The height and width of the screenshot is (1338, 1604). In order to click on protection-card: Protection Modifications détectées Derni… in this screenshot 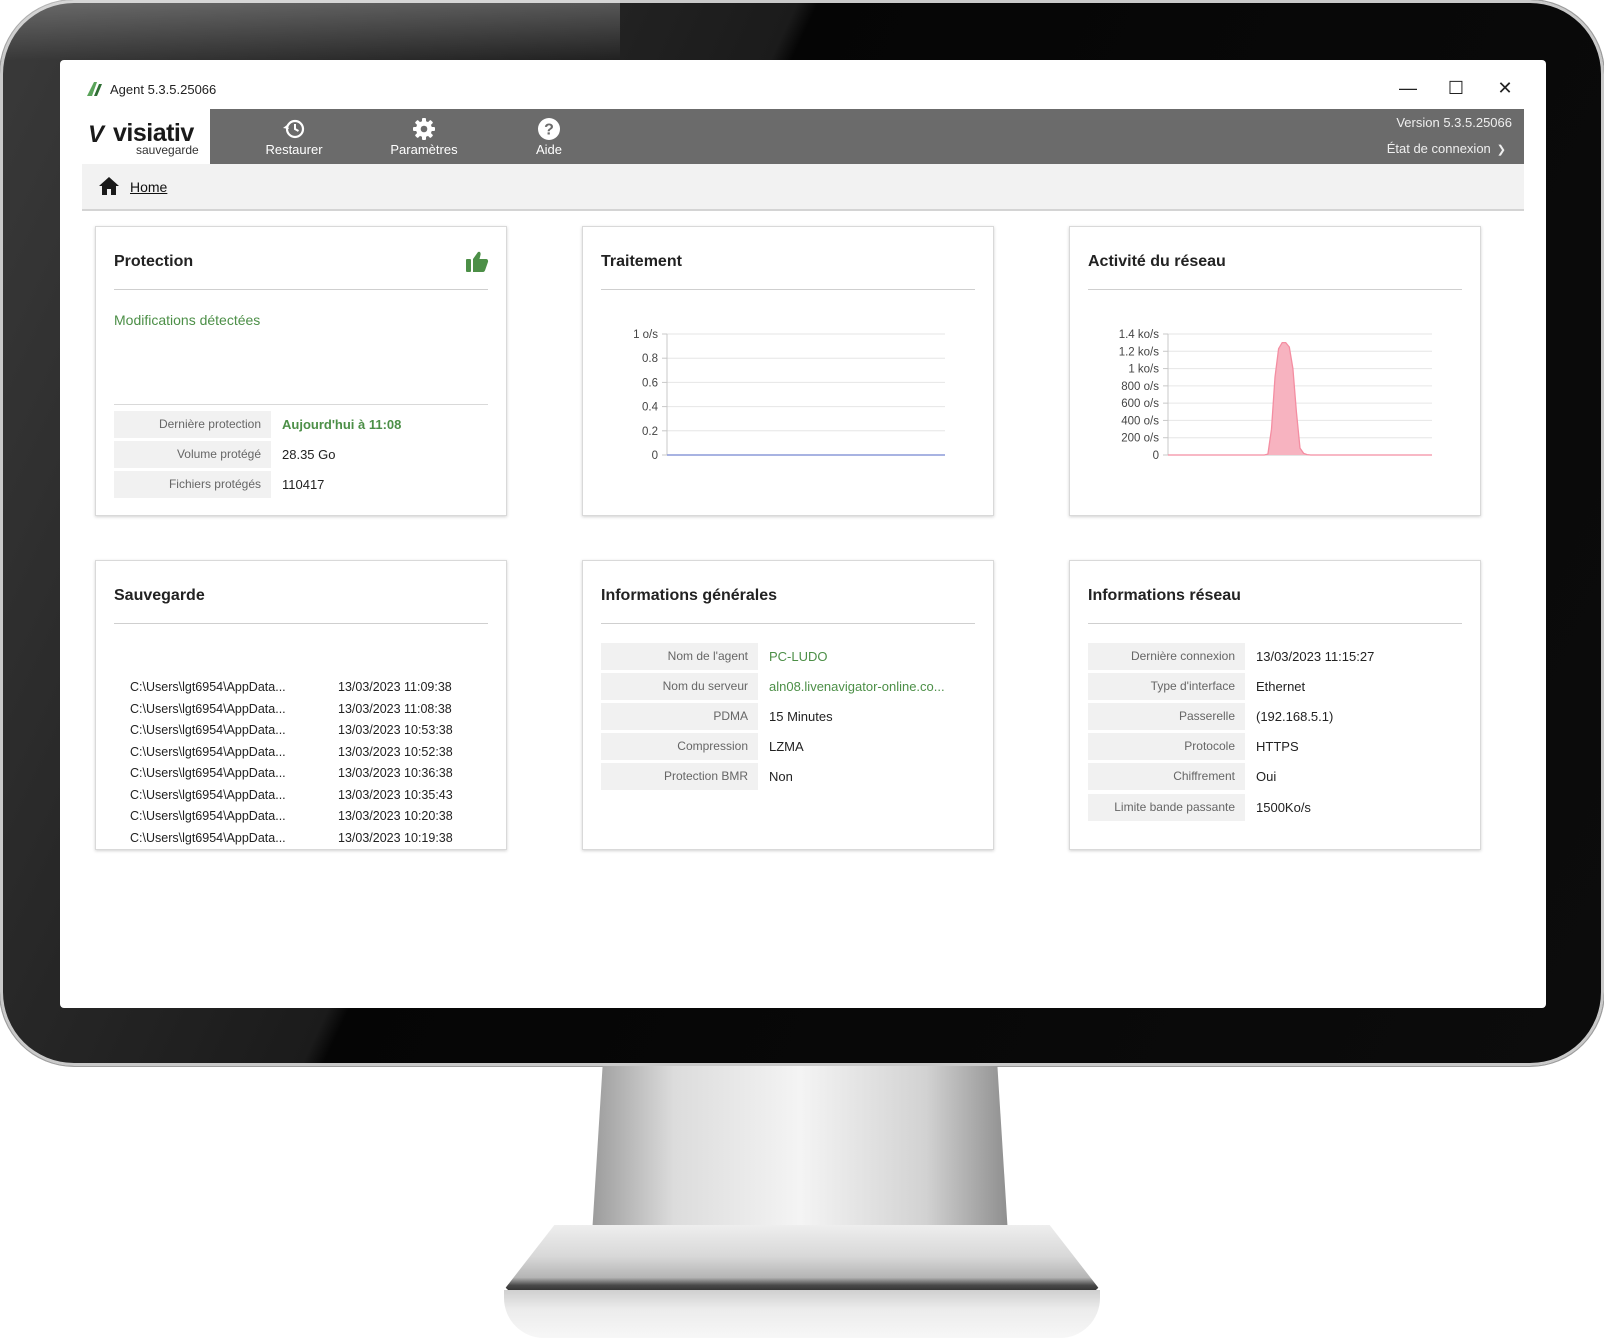, I will do `click(301, 371)`.